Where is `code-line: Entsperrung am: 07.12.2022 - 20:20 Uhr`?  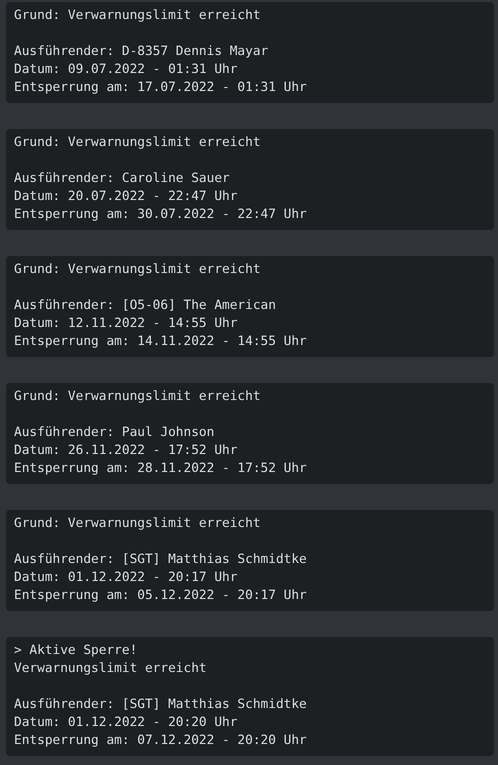 code-line: Entsperrung am: 07.12.2022 - 20:20 Uhr is located at coordinates (161, 741).